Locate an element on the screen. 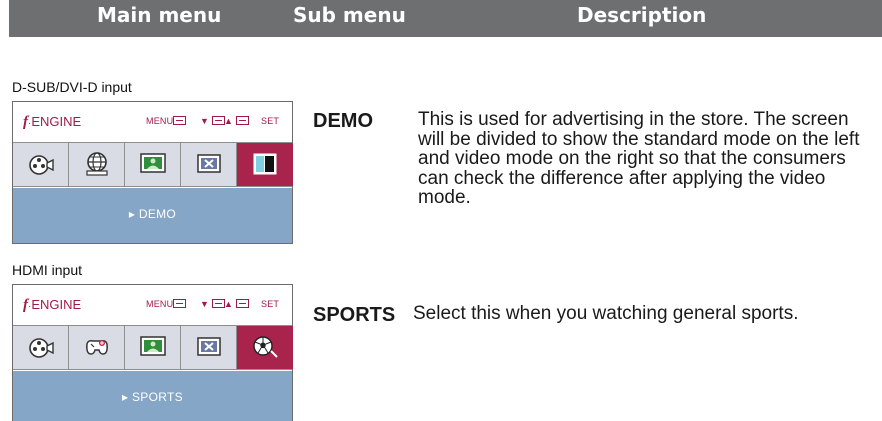 Image resolution: width=882 pixels, height=421 pixels. submenu-term-sports: SPORTS is located at coordinates (354, 315).